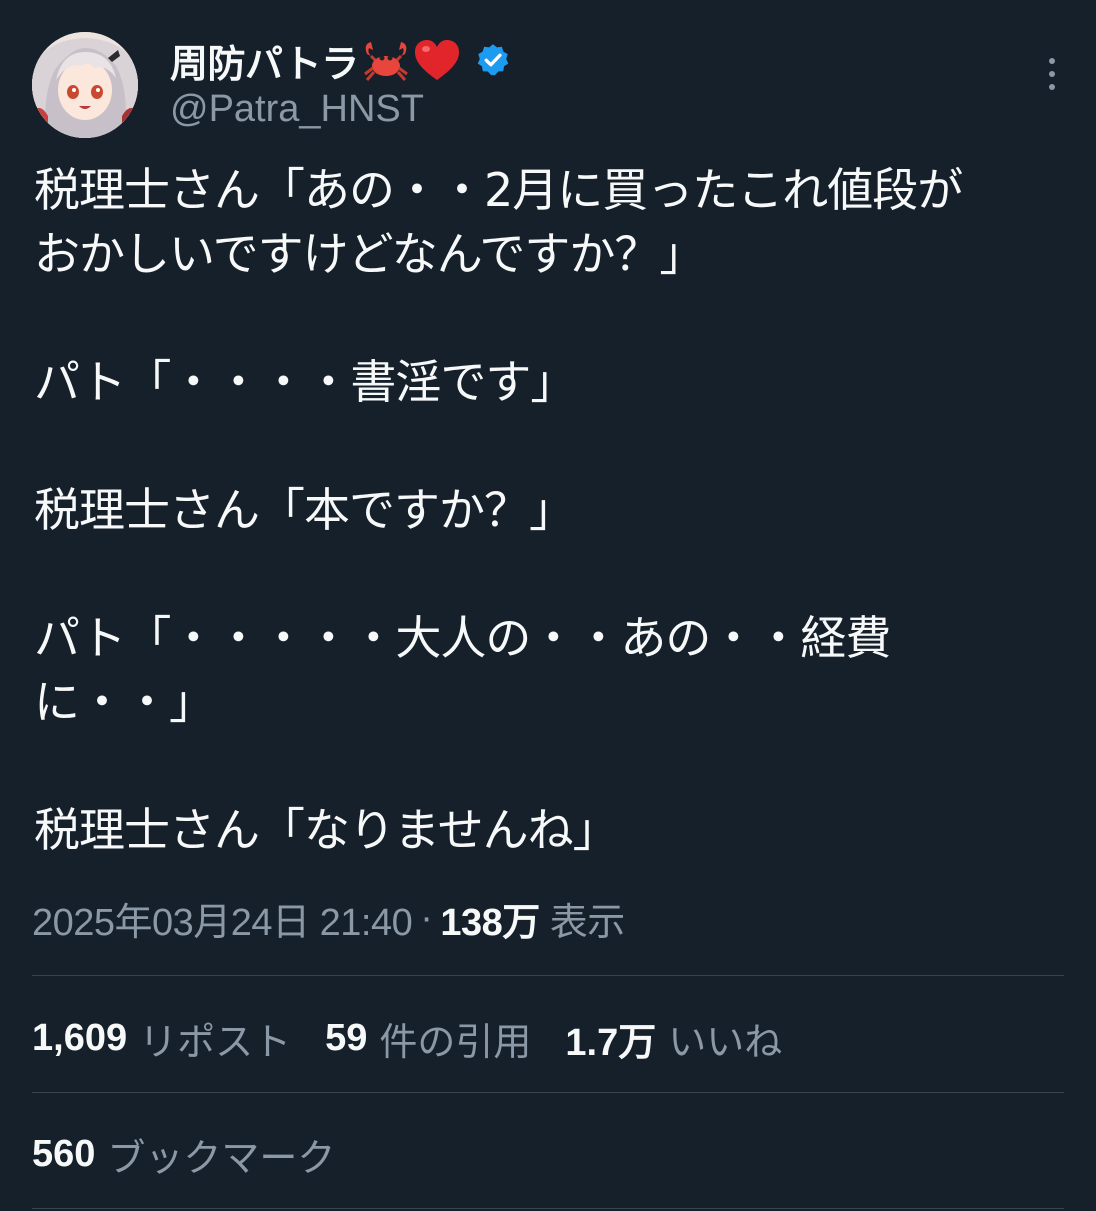 Image resolution: width=1096 pixels, height=1211 pixels. I want to click on tweet-line: パト「・・・・・大人の・・あの・・経費, so click(462, 638).